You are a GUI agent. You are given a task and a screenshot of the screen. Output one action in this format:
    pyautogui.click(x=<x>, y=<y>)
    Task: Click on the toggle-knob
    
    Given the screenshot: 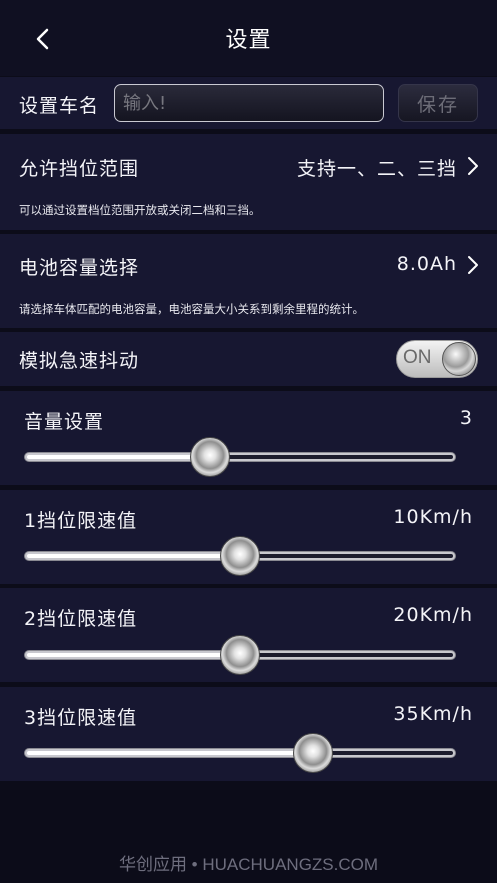 What is the action you would take?
    pyautogui.click(x=459, y=359)
    